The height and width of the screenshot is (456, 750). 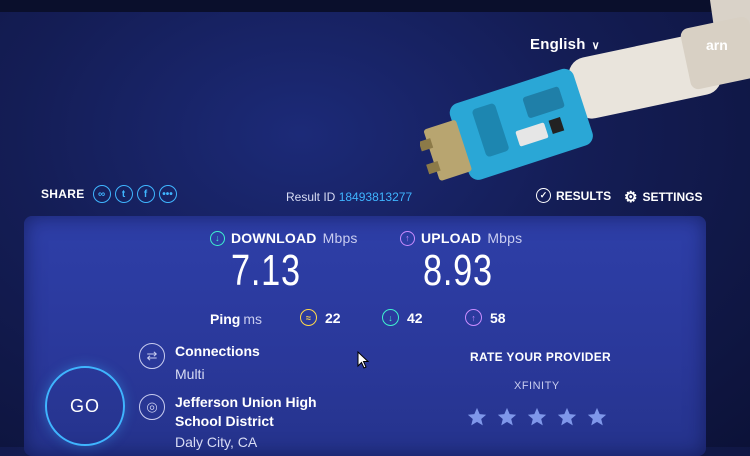 I want to click on chevron-down-icon: ∨, so click(x=595, y=46).